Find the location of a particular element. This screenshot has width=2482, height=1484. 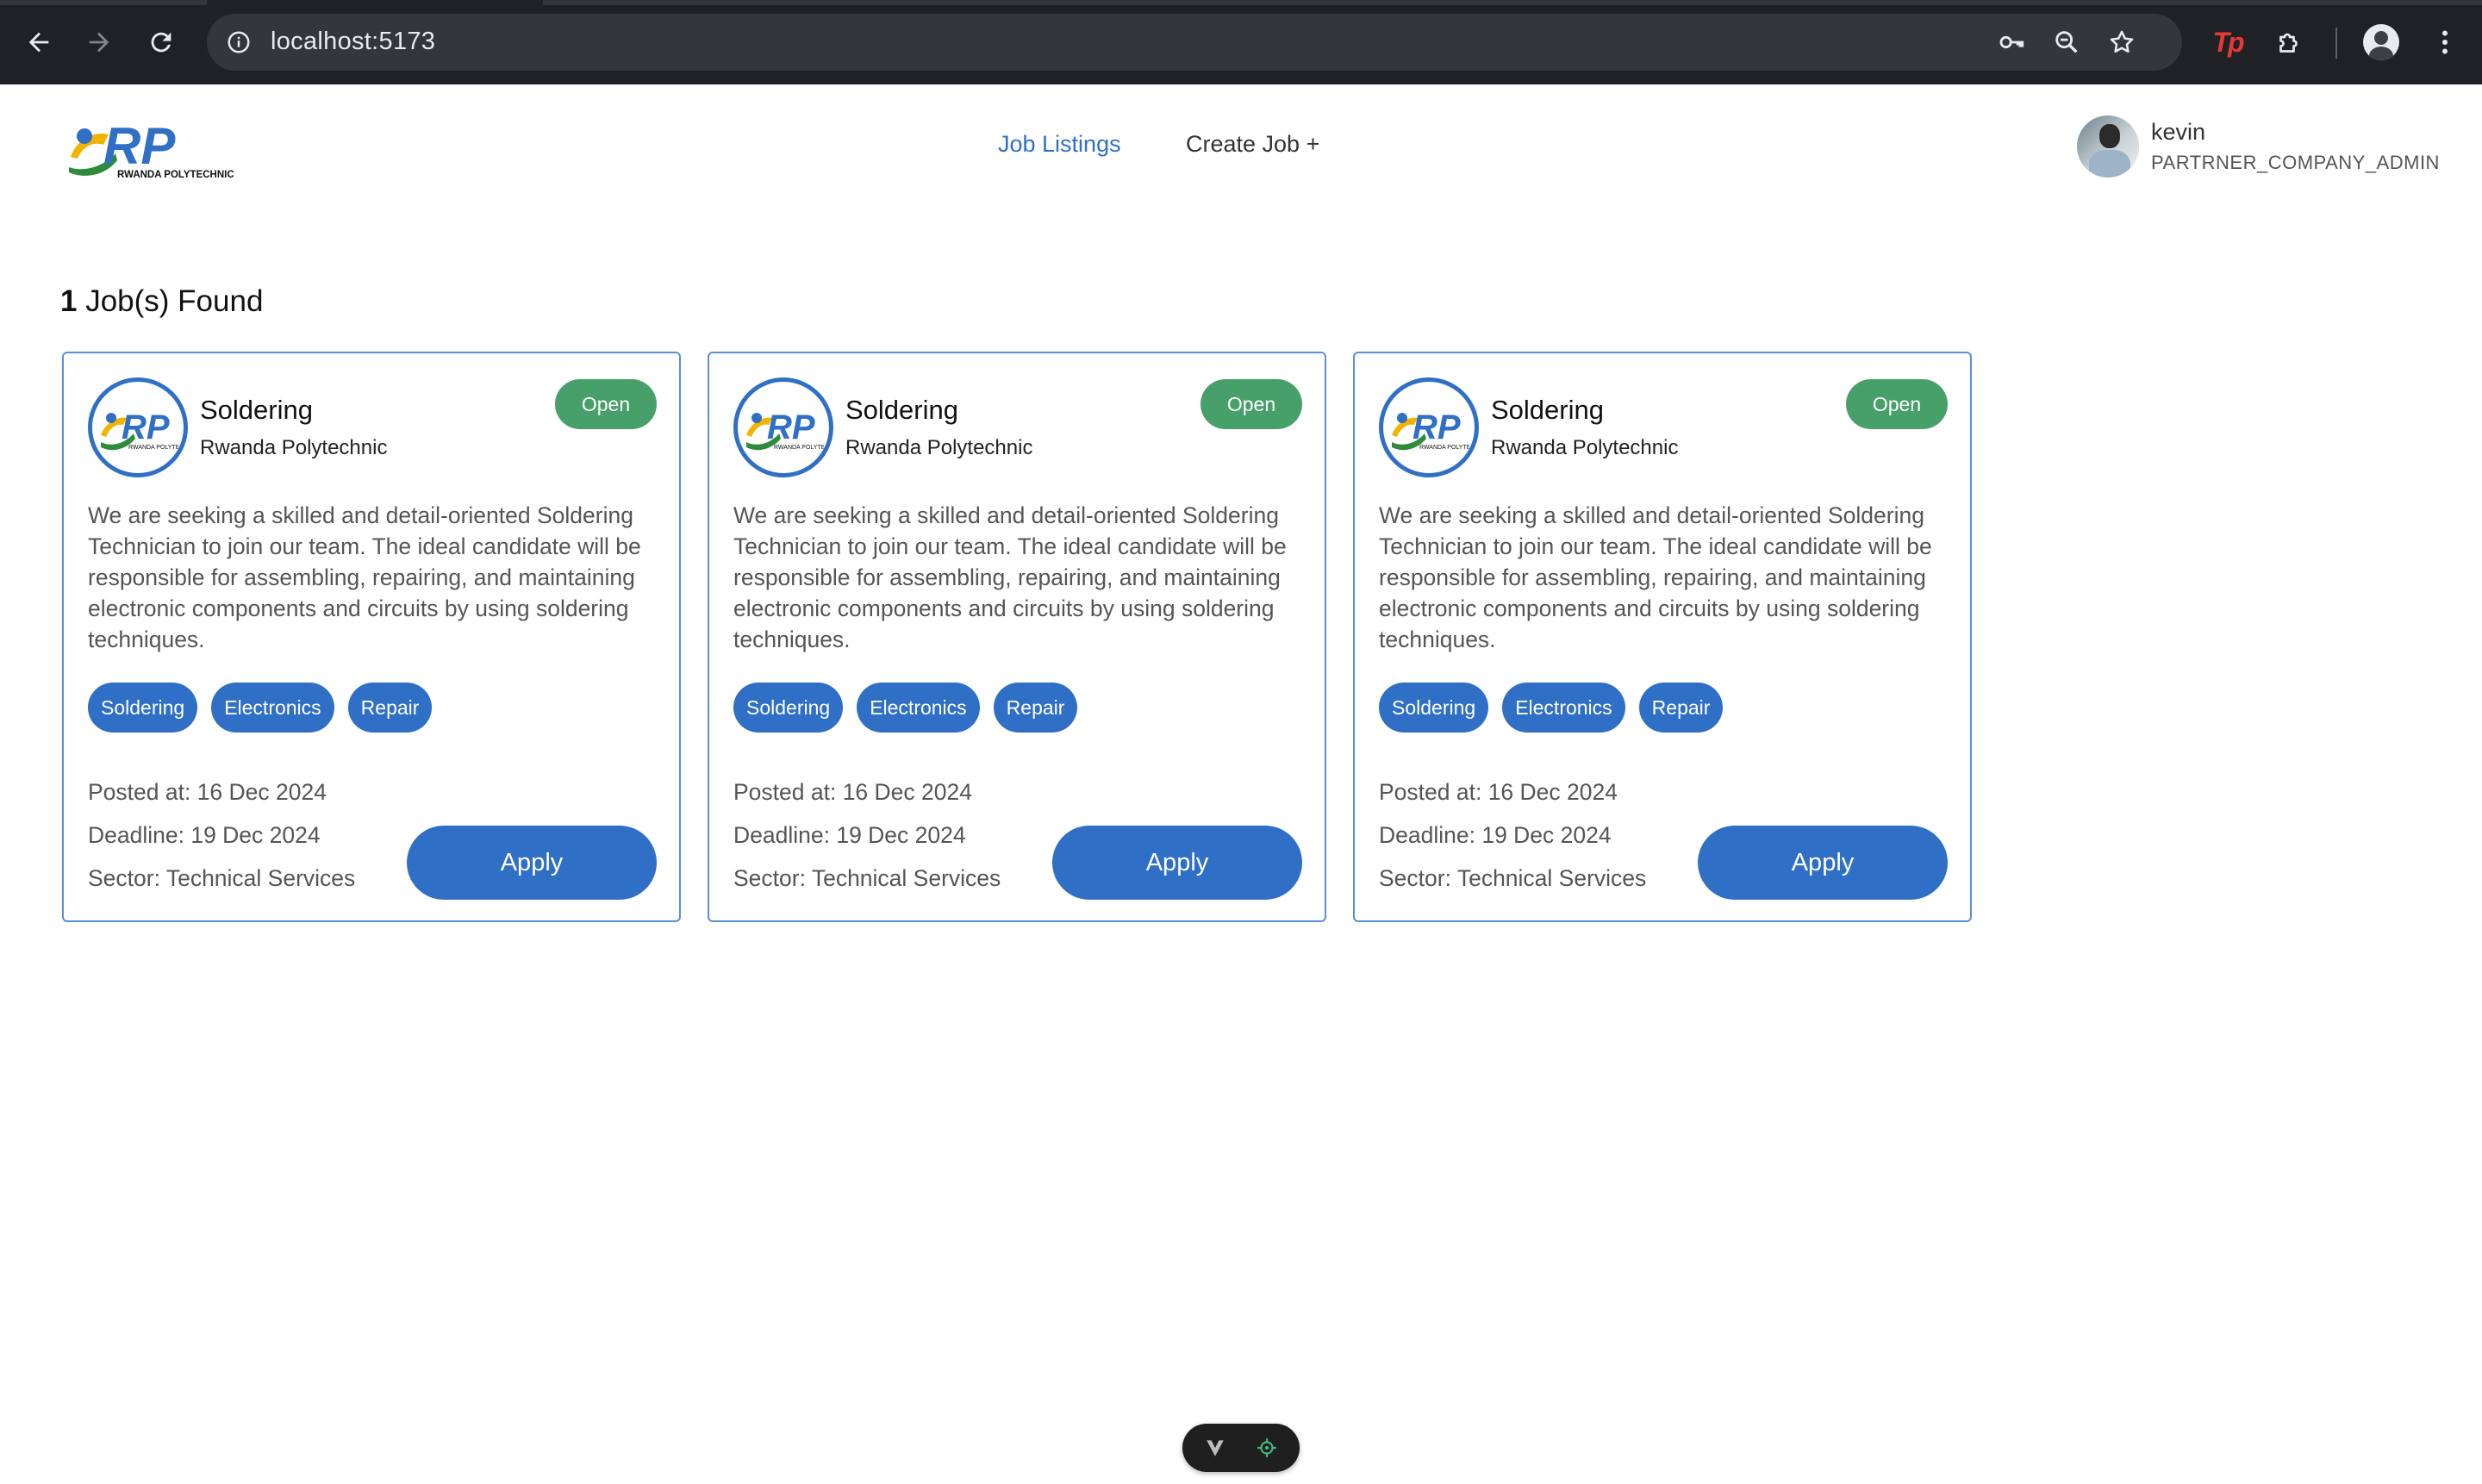

results-count: 1 Job(s) Found is located at coordinates (161, 302).